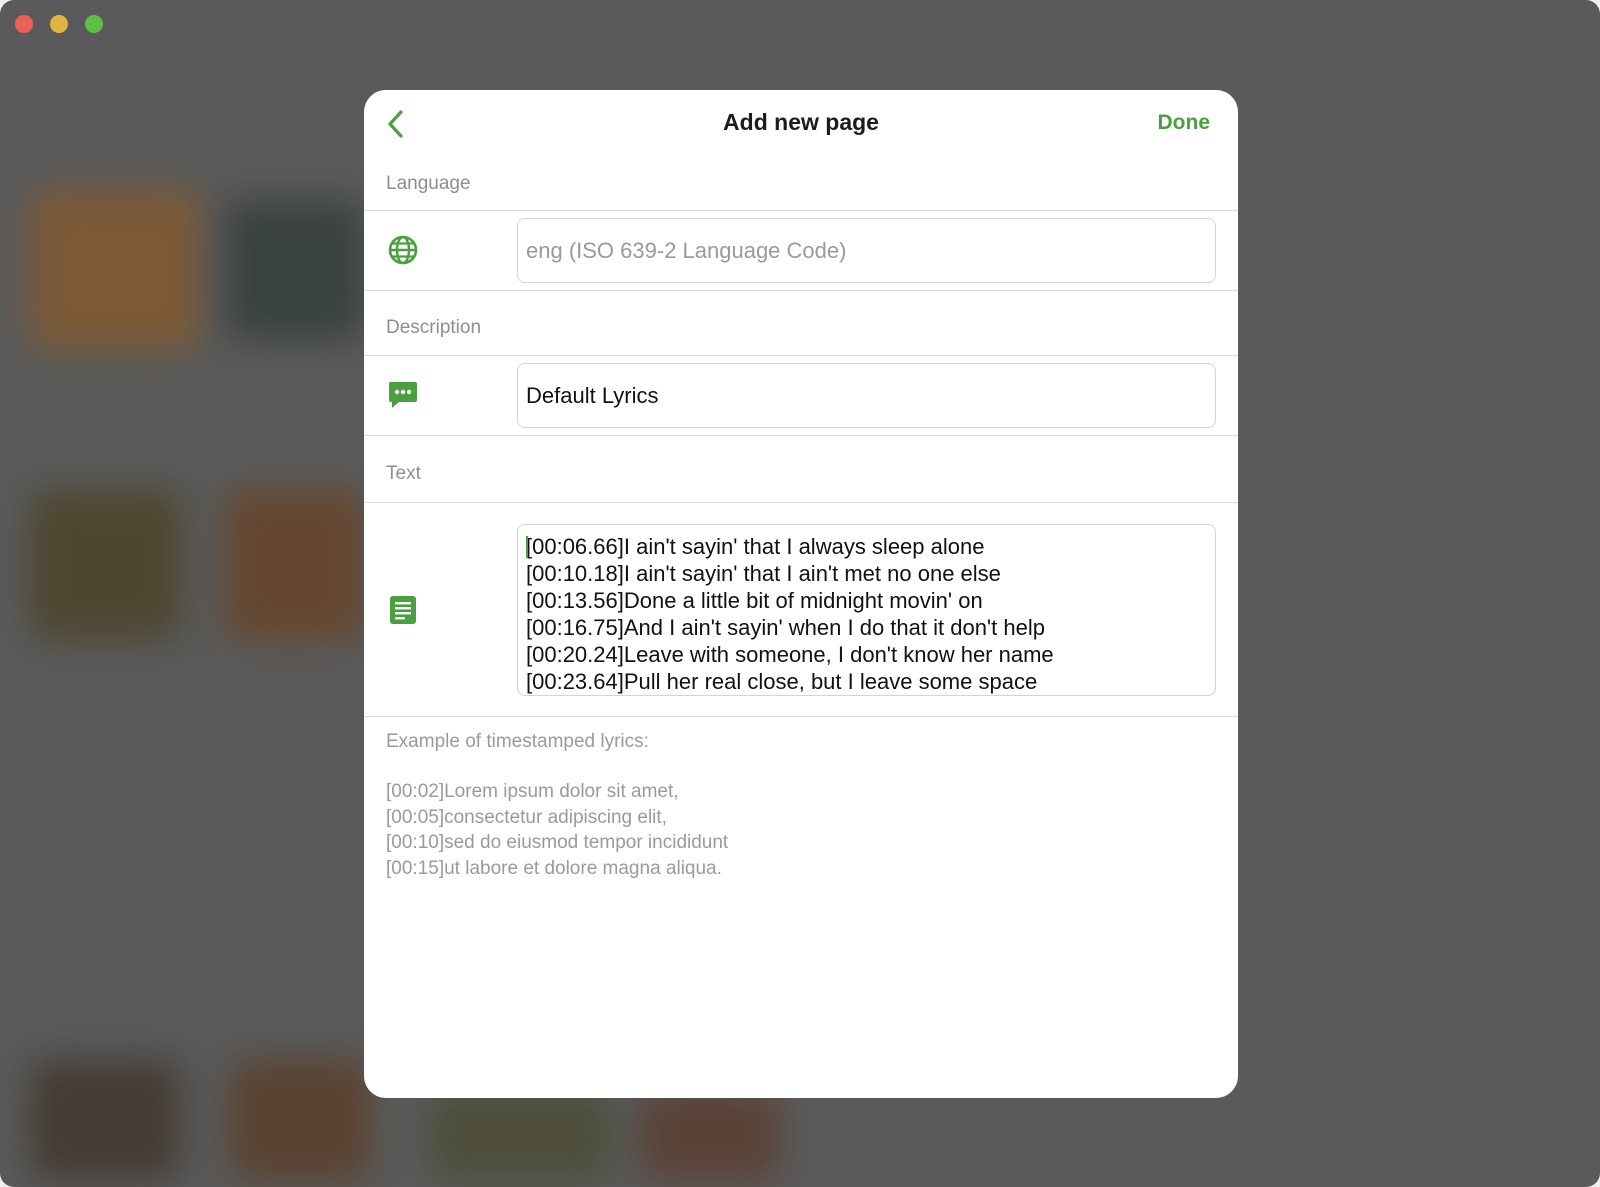 The image size is (1600, 1187). What do you see at coordinates (1184, 123) in the screenshot?
I see `done-button: Done` at bounding box center [1184, 123].